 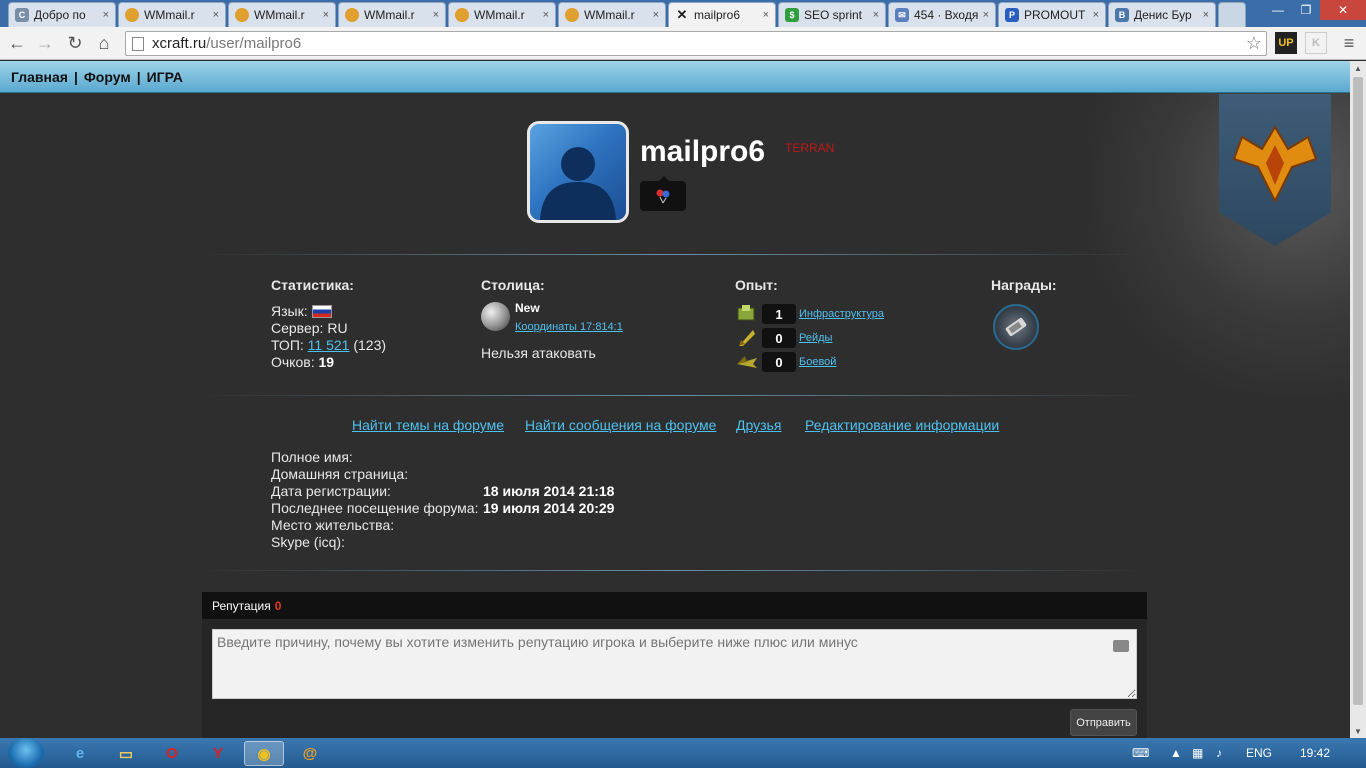 What do you see at coordinates (722, 14) in the screenshot?
I see `browser-tab-active: ✕ mailpro6 ×` at bounding box center [722, 14].